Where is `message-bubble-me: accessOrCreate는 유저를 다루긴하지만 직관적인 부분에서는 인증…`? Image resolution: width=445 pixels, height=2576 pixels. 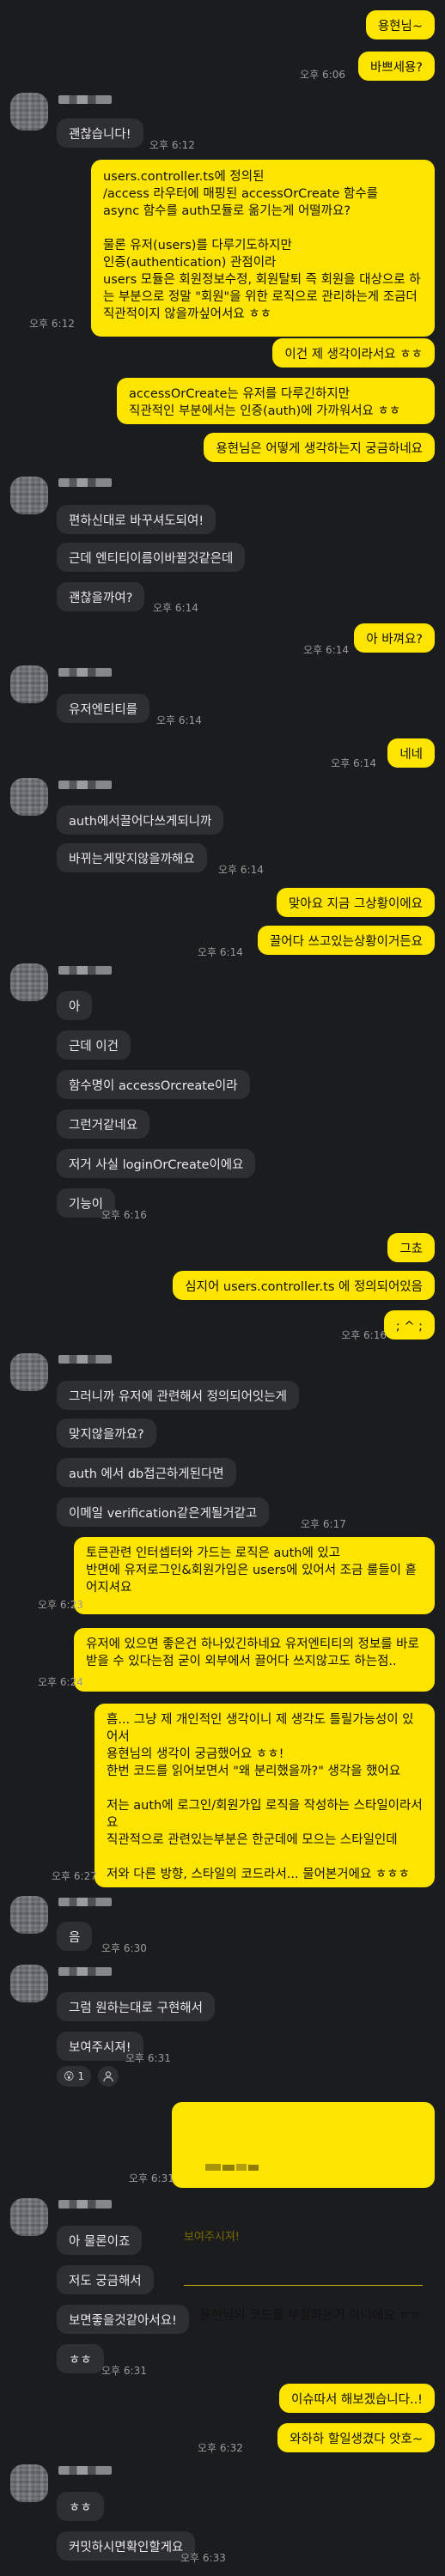
message-bubble-me: accessOrCreate는 유저를 다루긴하지만 직관적인 부분에서는 인증… is located at coordinates (276, 401).